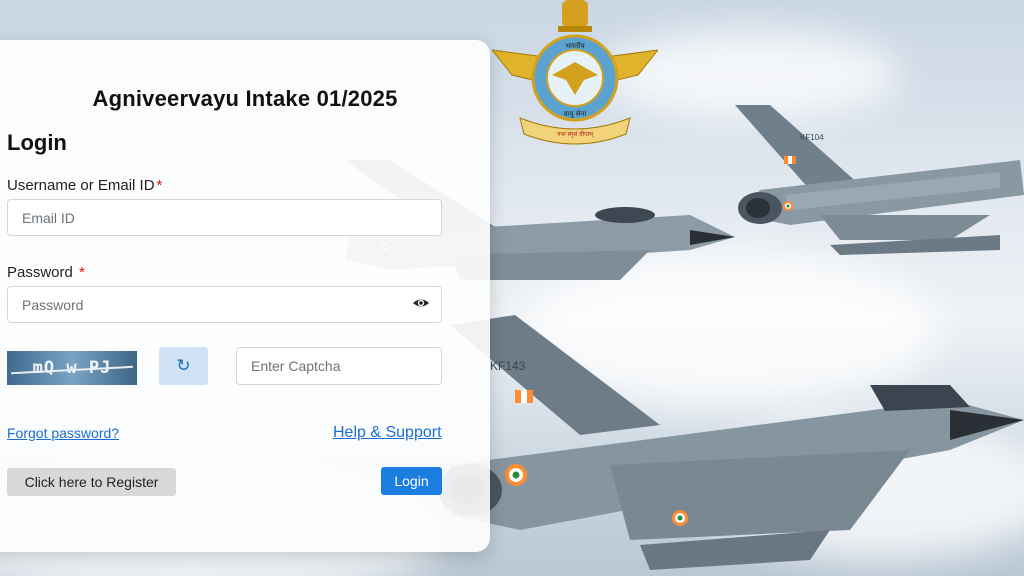 The width and height of the screenshot is (1024, 576). I want to click on refresh-icon: ↻, so click(183, 365).